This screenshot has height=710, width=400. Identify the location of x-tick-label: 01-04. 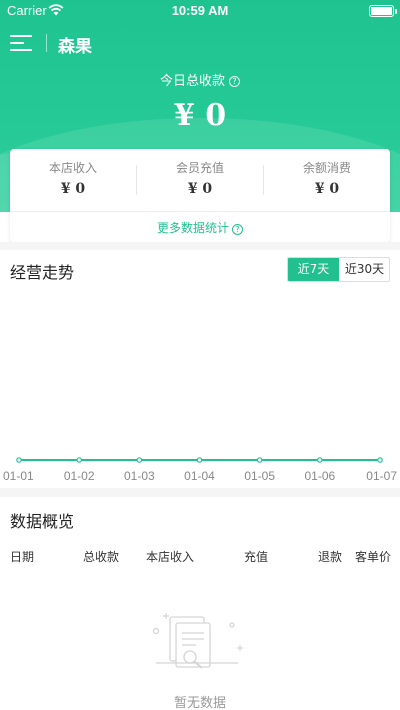
(199, 476).